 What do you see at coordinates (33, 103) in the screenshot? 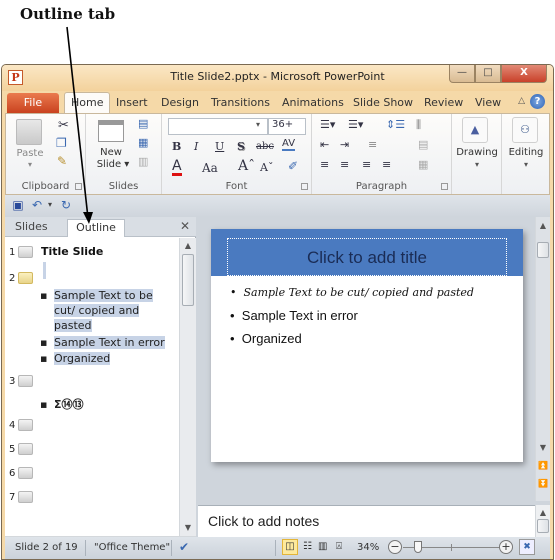
I see `tab-file: File` at bounding box center [33, 103].